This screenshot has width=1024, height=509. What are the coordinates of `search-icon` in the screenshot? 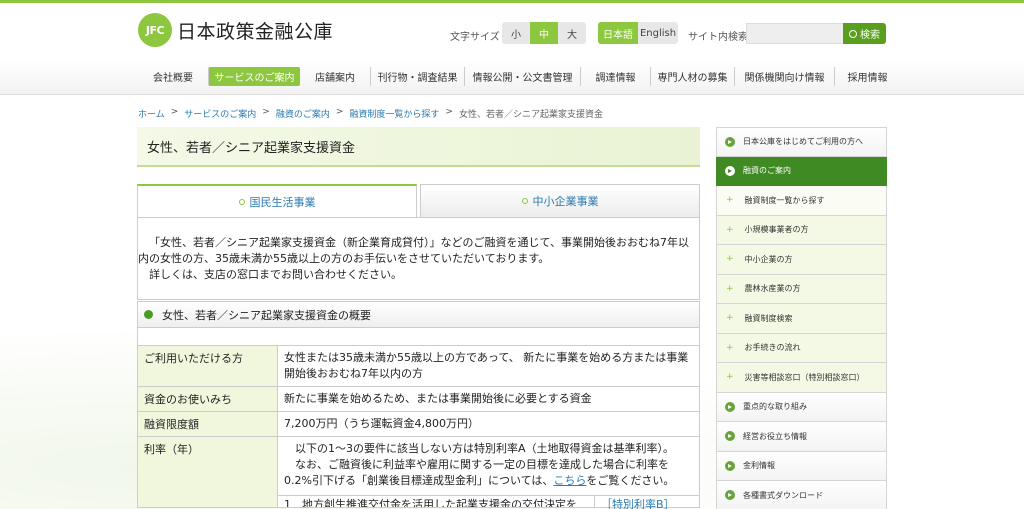 It's located at (853, 33).